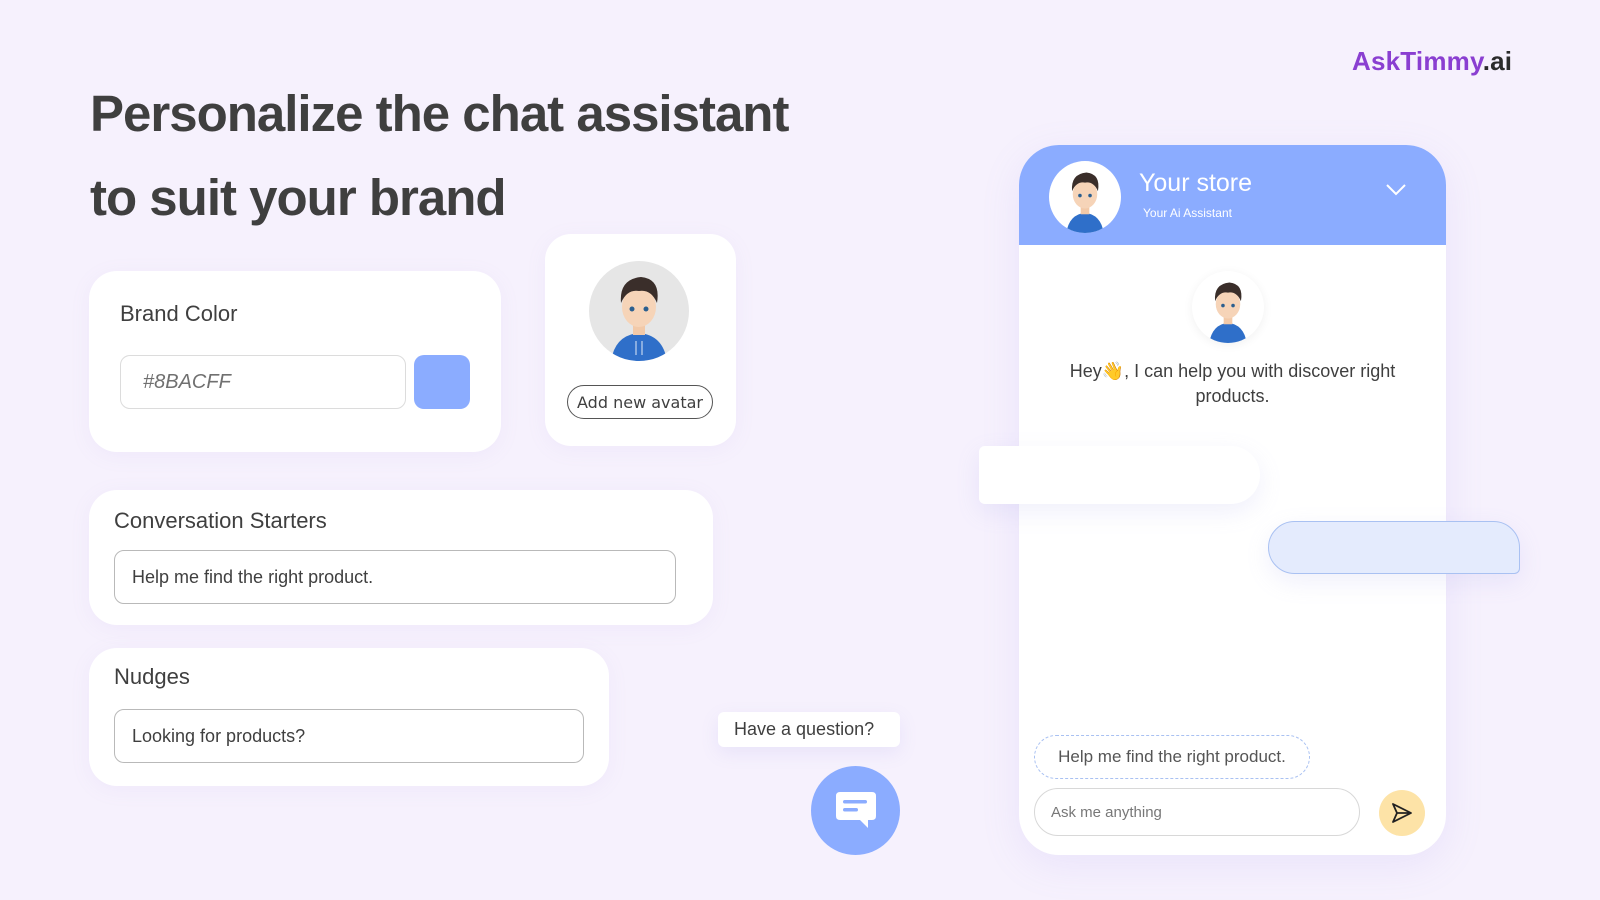 The height and width of the screenshot is (900, 1600). Describe the element at coordinates (442, 382) in the screenshot. I see `brand-color-swatch` at that location.